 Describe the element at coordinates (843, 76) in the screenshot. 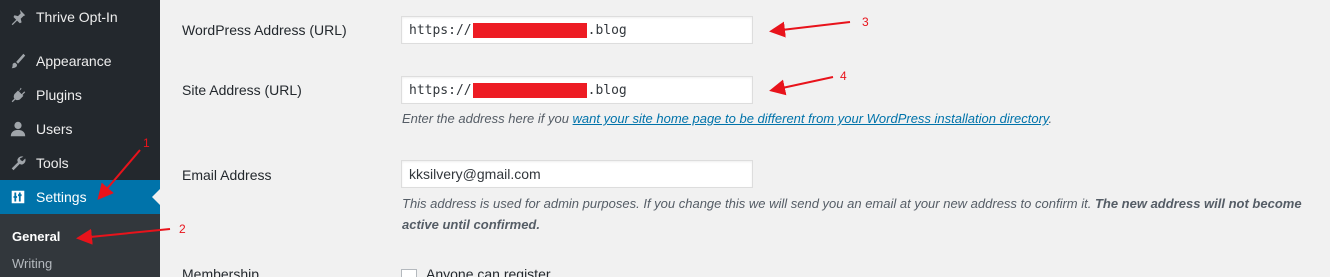

I see `annotation-4: 4` at that location.